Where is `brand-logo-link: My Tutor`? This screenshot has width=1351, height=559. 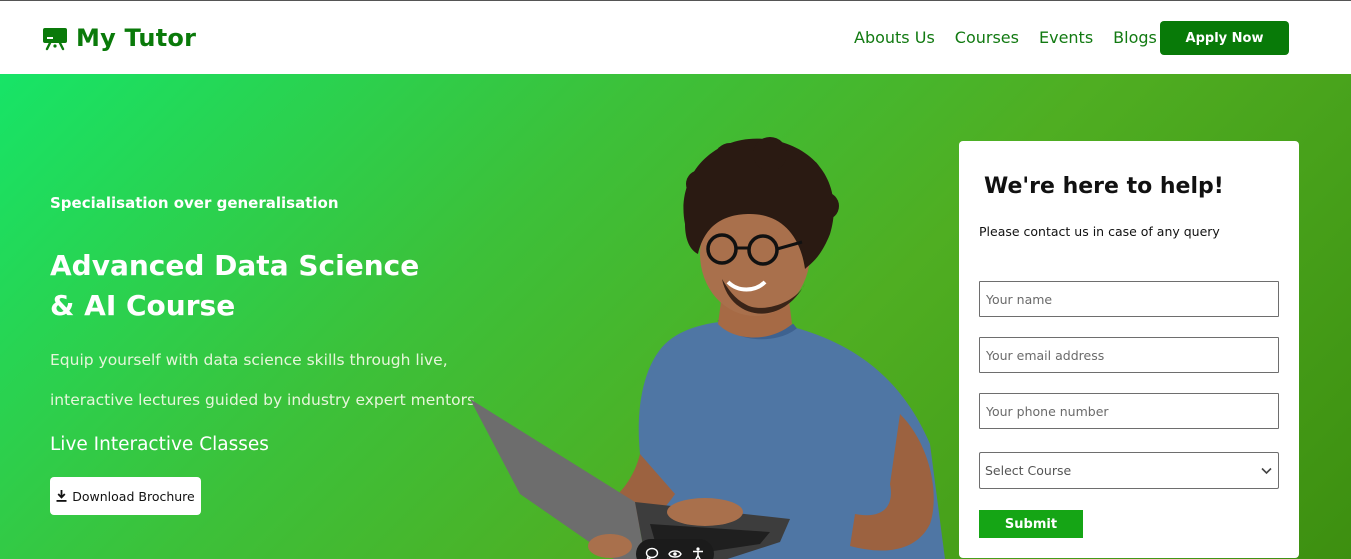 brand-logo-link: My Tutor is located at coordinates (119, 38).